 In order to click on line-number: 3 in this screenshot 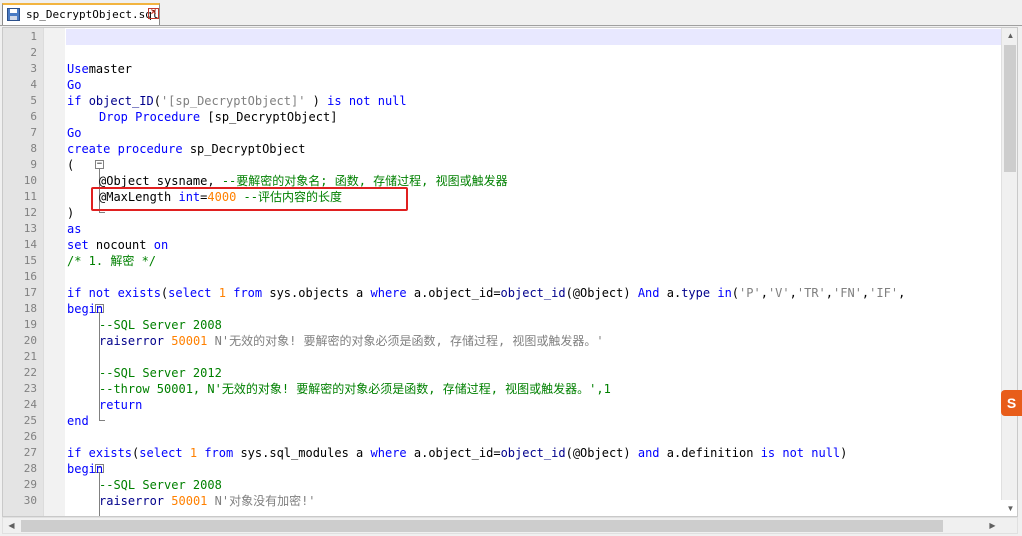, I will do `click(33, 68)`.